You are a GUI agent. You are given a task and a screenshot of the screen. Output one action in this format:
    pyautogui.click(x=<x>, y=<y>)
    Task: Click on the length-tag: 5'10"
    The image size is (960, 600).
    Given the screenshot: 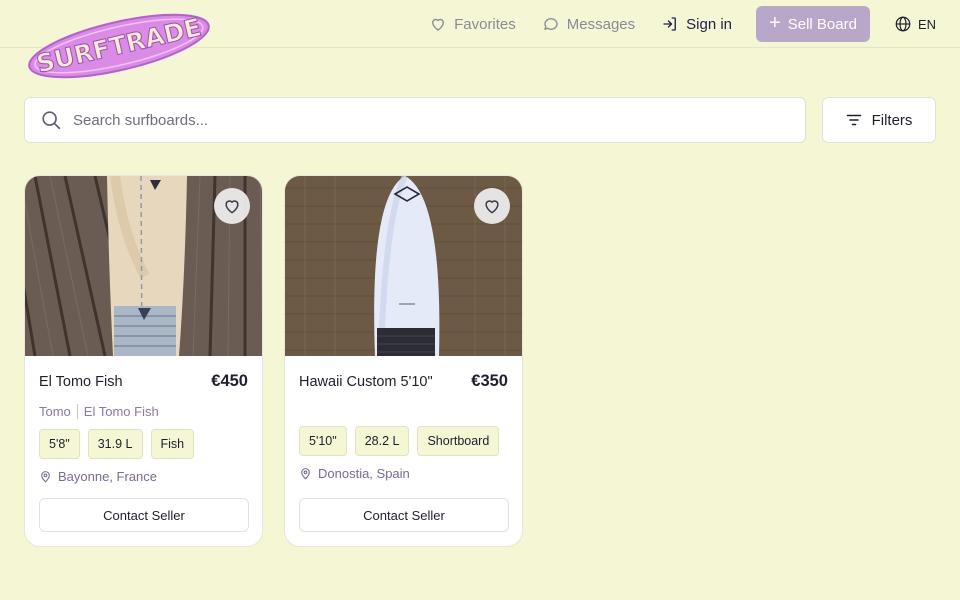 What is the action you would take?
    pyautogui.click(x=323, y=441)
    